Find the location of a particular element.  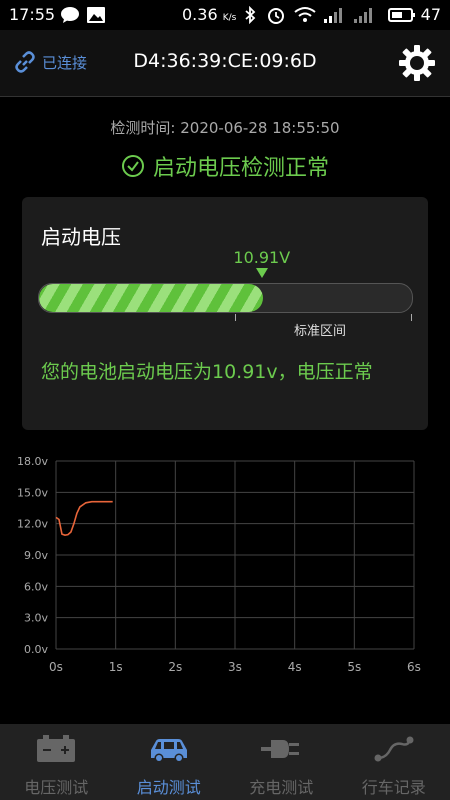

x-tick-label: 0s is located at coordinates (56, 667).